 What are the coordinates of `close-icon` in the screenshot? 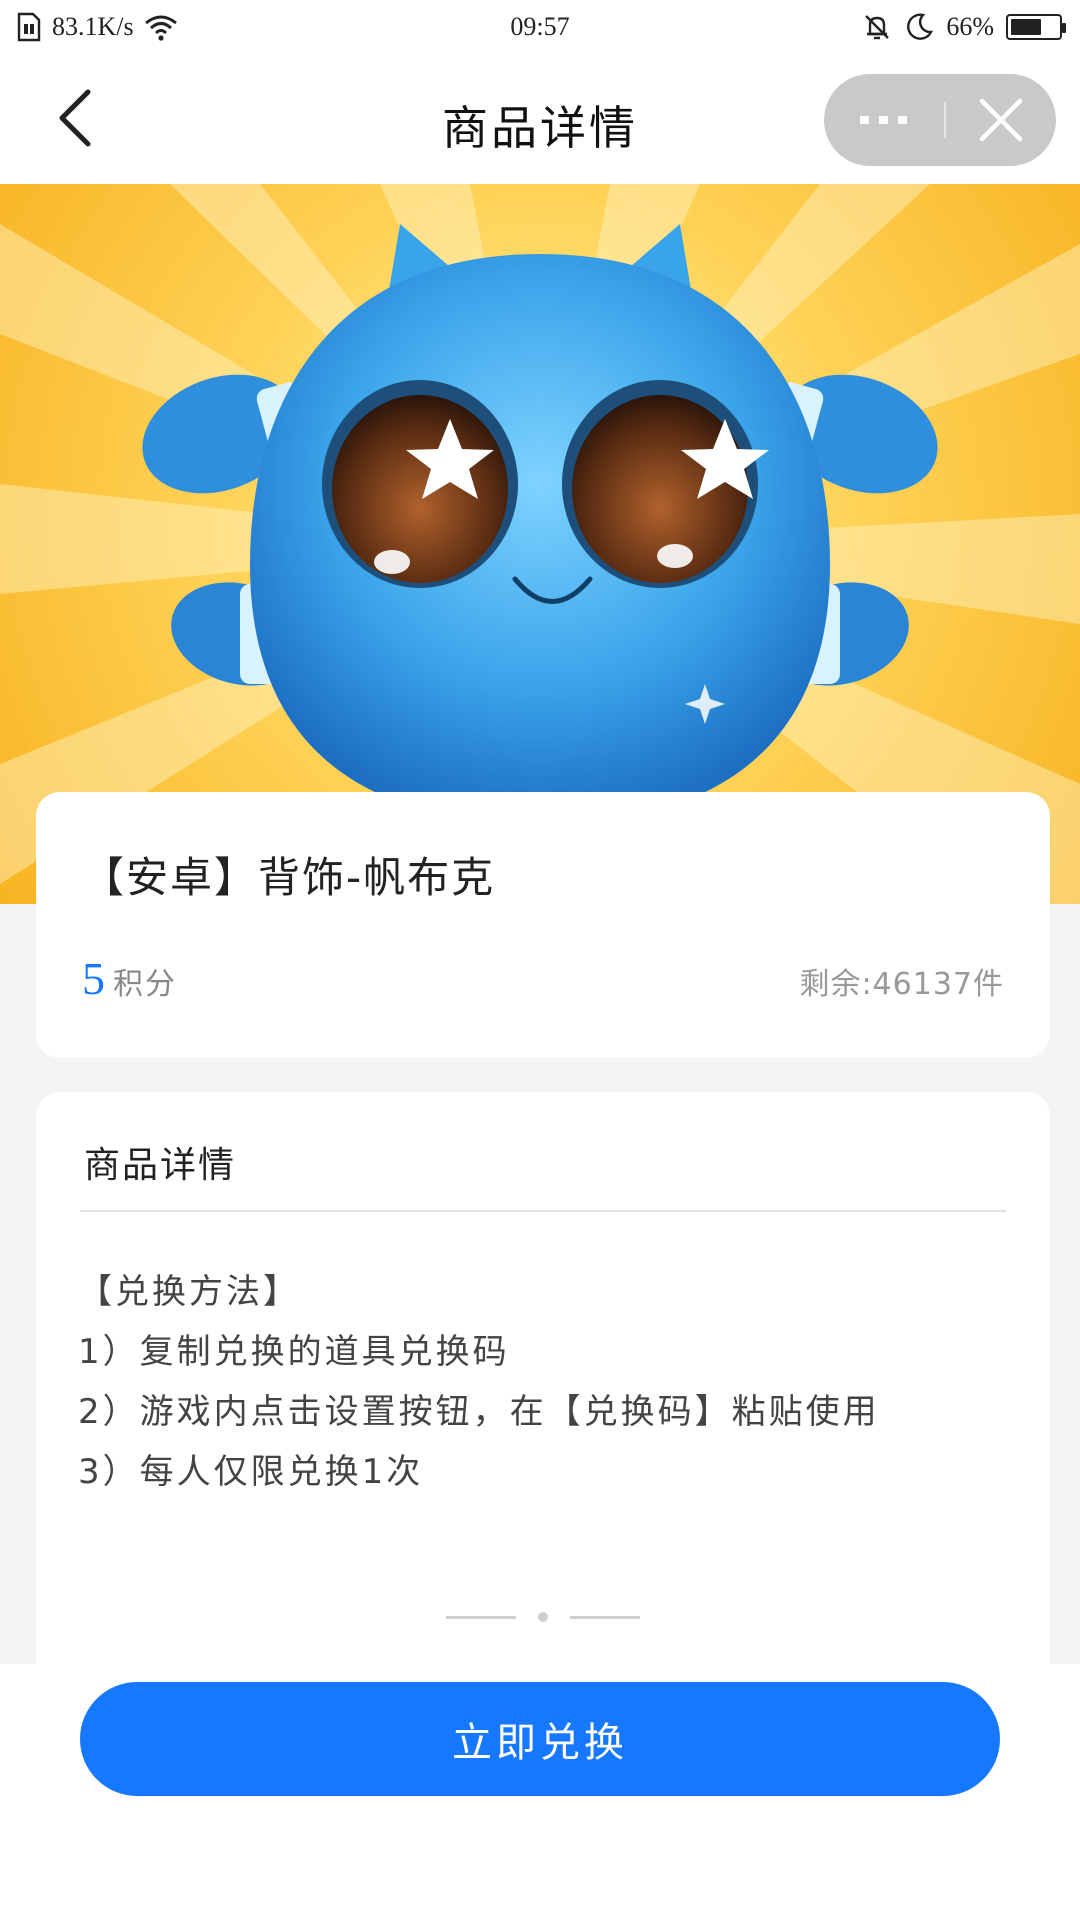 It's located at (1001, 120).